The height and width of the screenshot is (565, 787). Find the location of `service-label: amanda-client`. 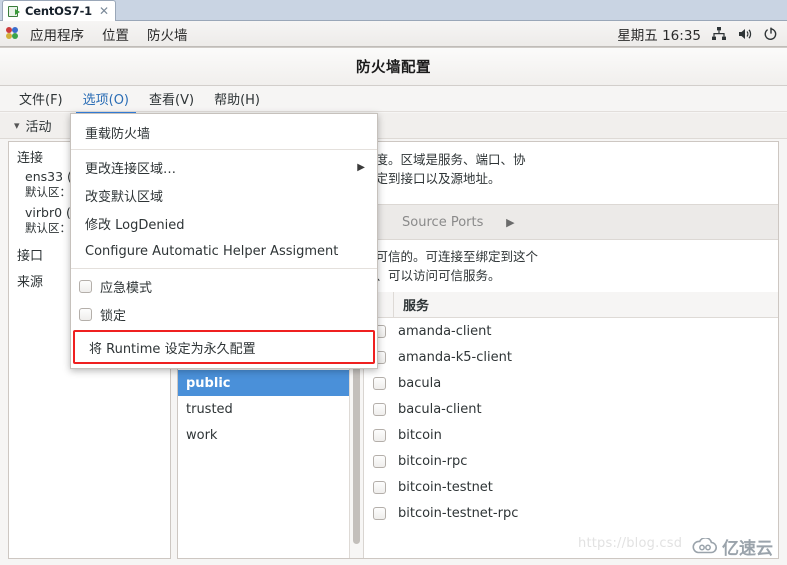

service-label: amanda-client is located at coordinates (445, 331).